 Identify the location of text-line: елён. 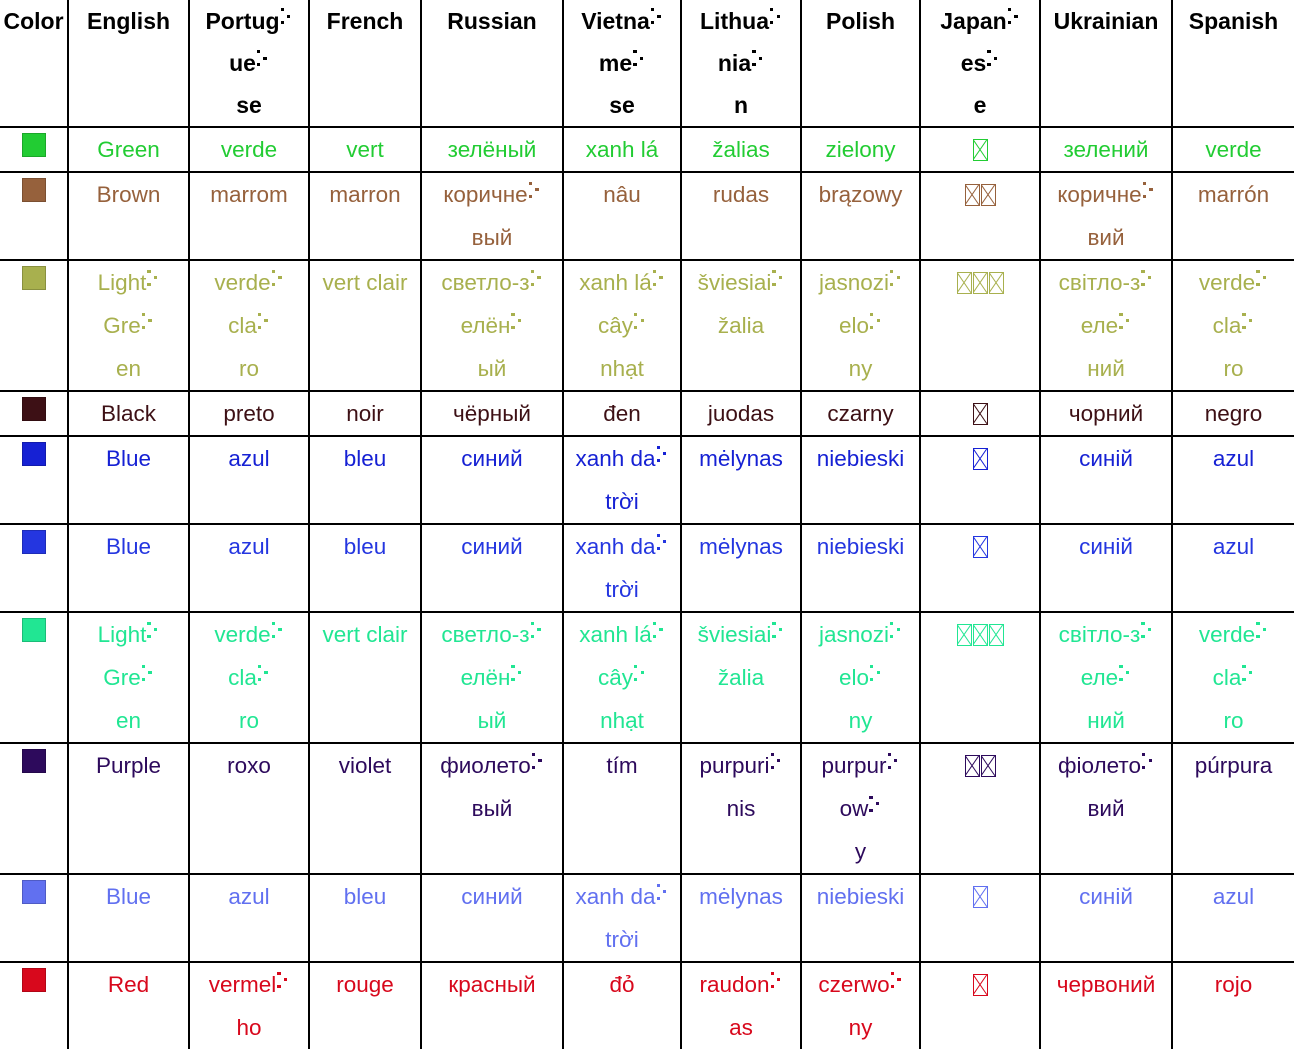
(492, 677).